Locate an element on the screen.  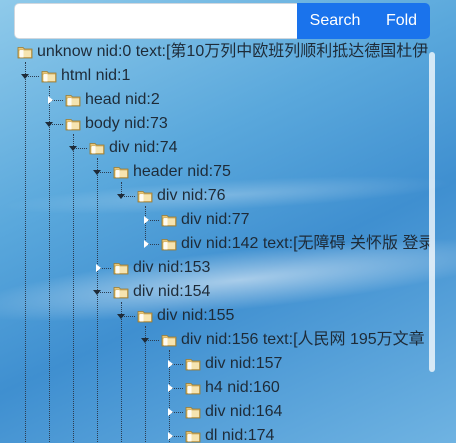
tree-node-label: header nid:75 is located at coordinates (182, 171).